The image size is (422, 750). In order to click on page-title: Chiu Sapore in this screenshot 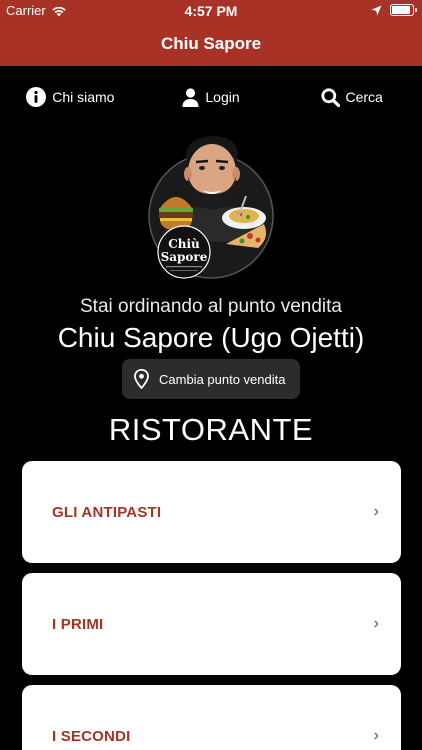, I will do `click(211, 43)`.